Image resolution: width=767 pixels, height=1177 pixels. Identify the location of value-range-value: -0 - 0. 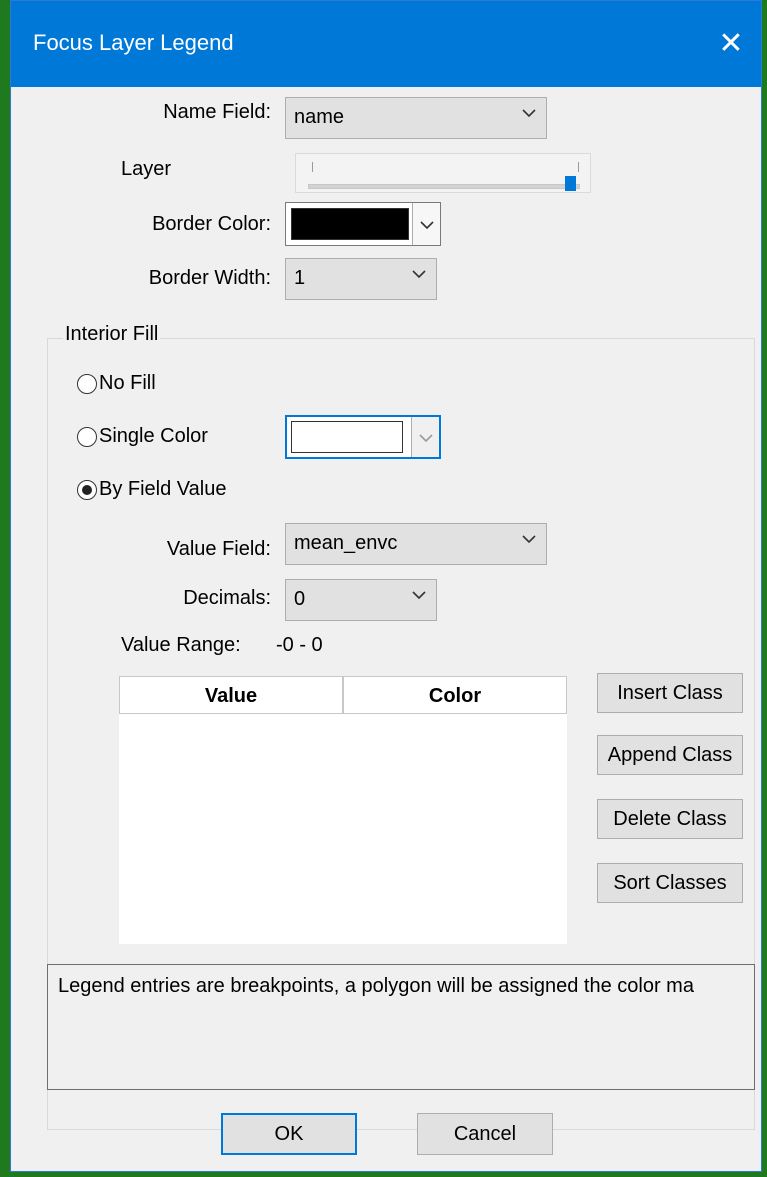
(299, 645).